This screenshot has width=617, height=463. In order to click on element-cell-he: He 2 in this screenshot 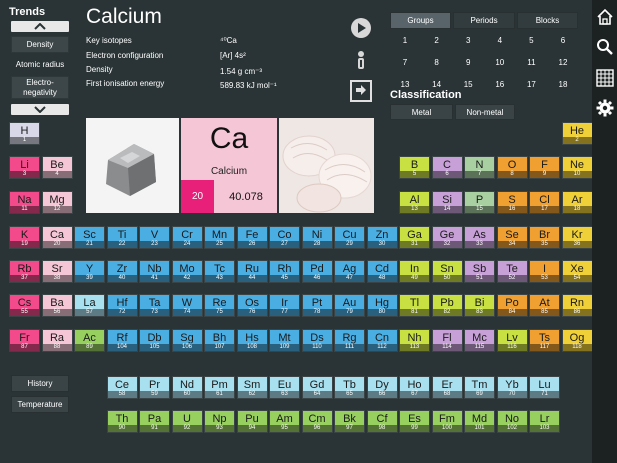, I will do `click(577, 133)`.